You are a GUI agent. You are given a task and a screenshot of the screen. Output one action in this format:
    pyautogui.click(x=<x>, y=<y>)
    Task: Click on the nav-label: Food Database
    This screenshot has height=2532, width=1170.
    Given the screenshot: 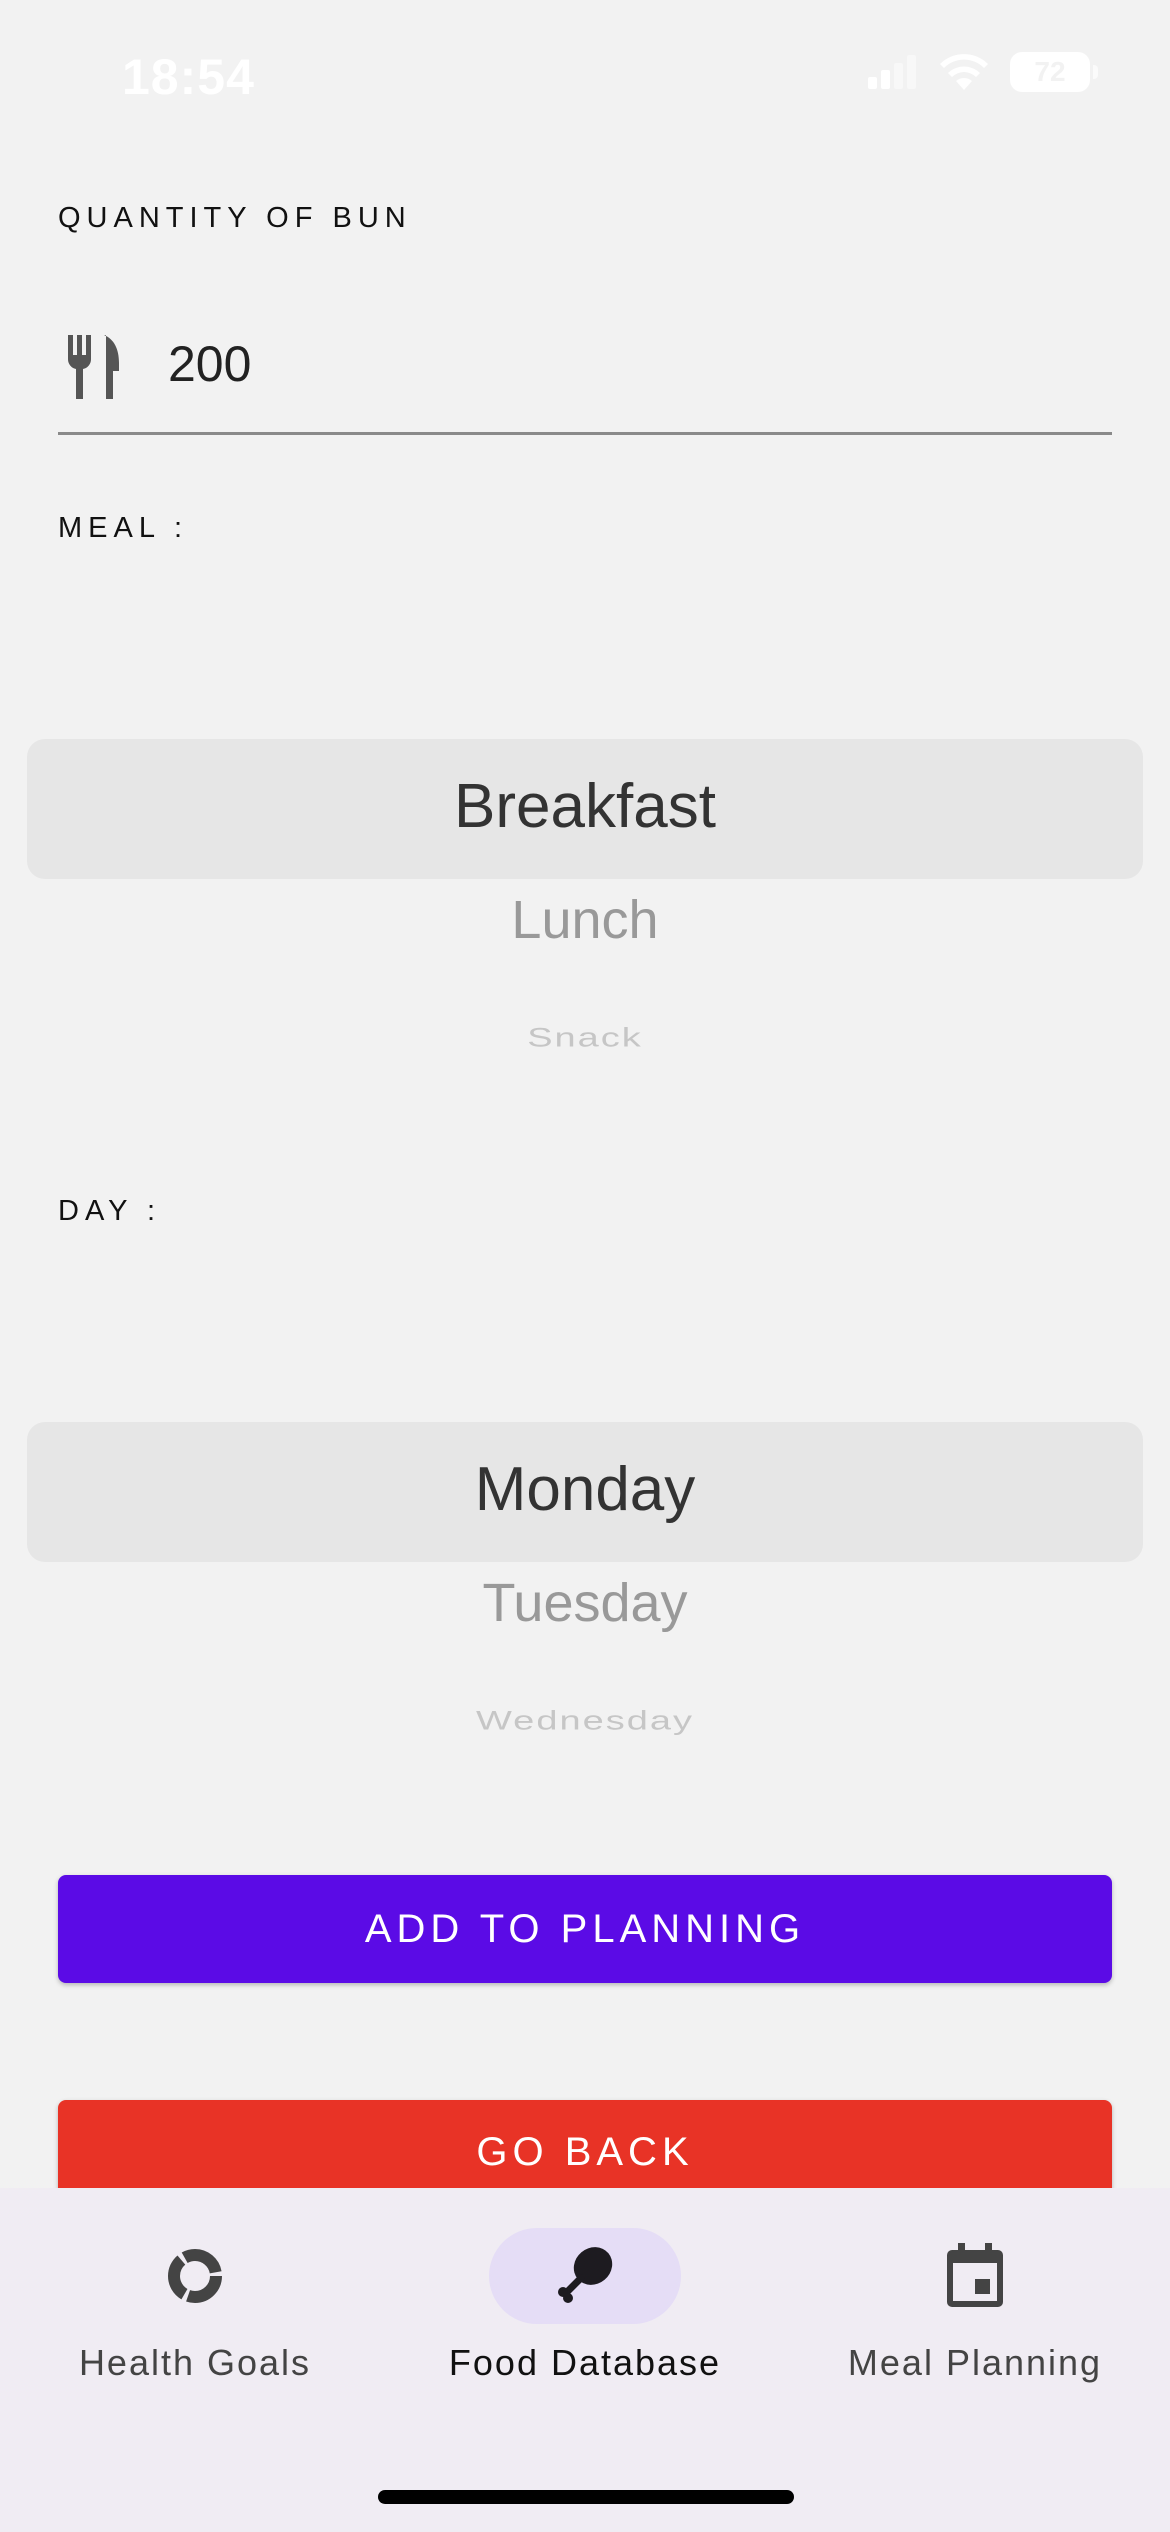 What is the action you would take?
    pyautogui.click(x=585, y=2362)
    